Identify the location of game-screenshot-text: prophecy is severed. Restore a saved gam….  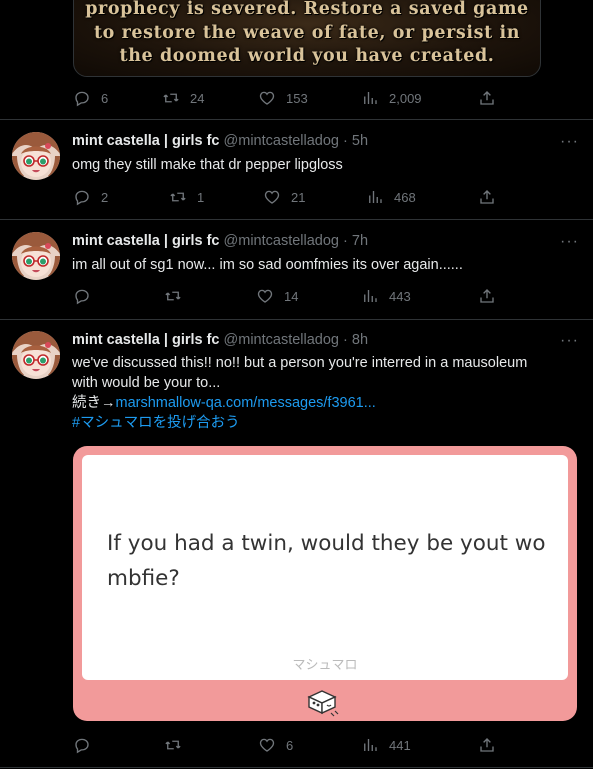
(307, 34).